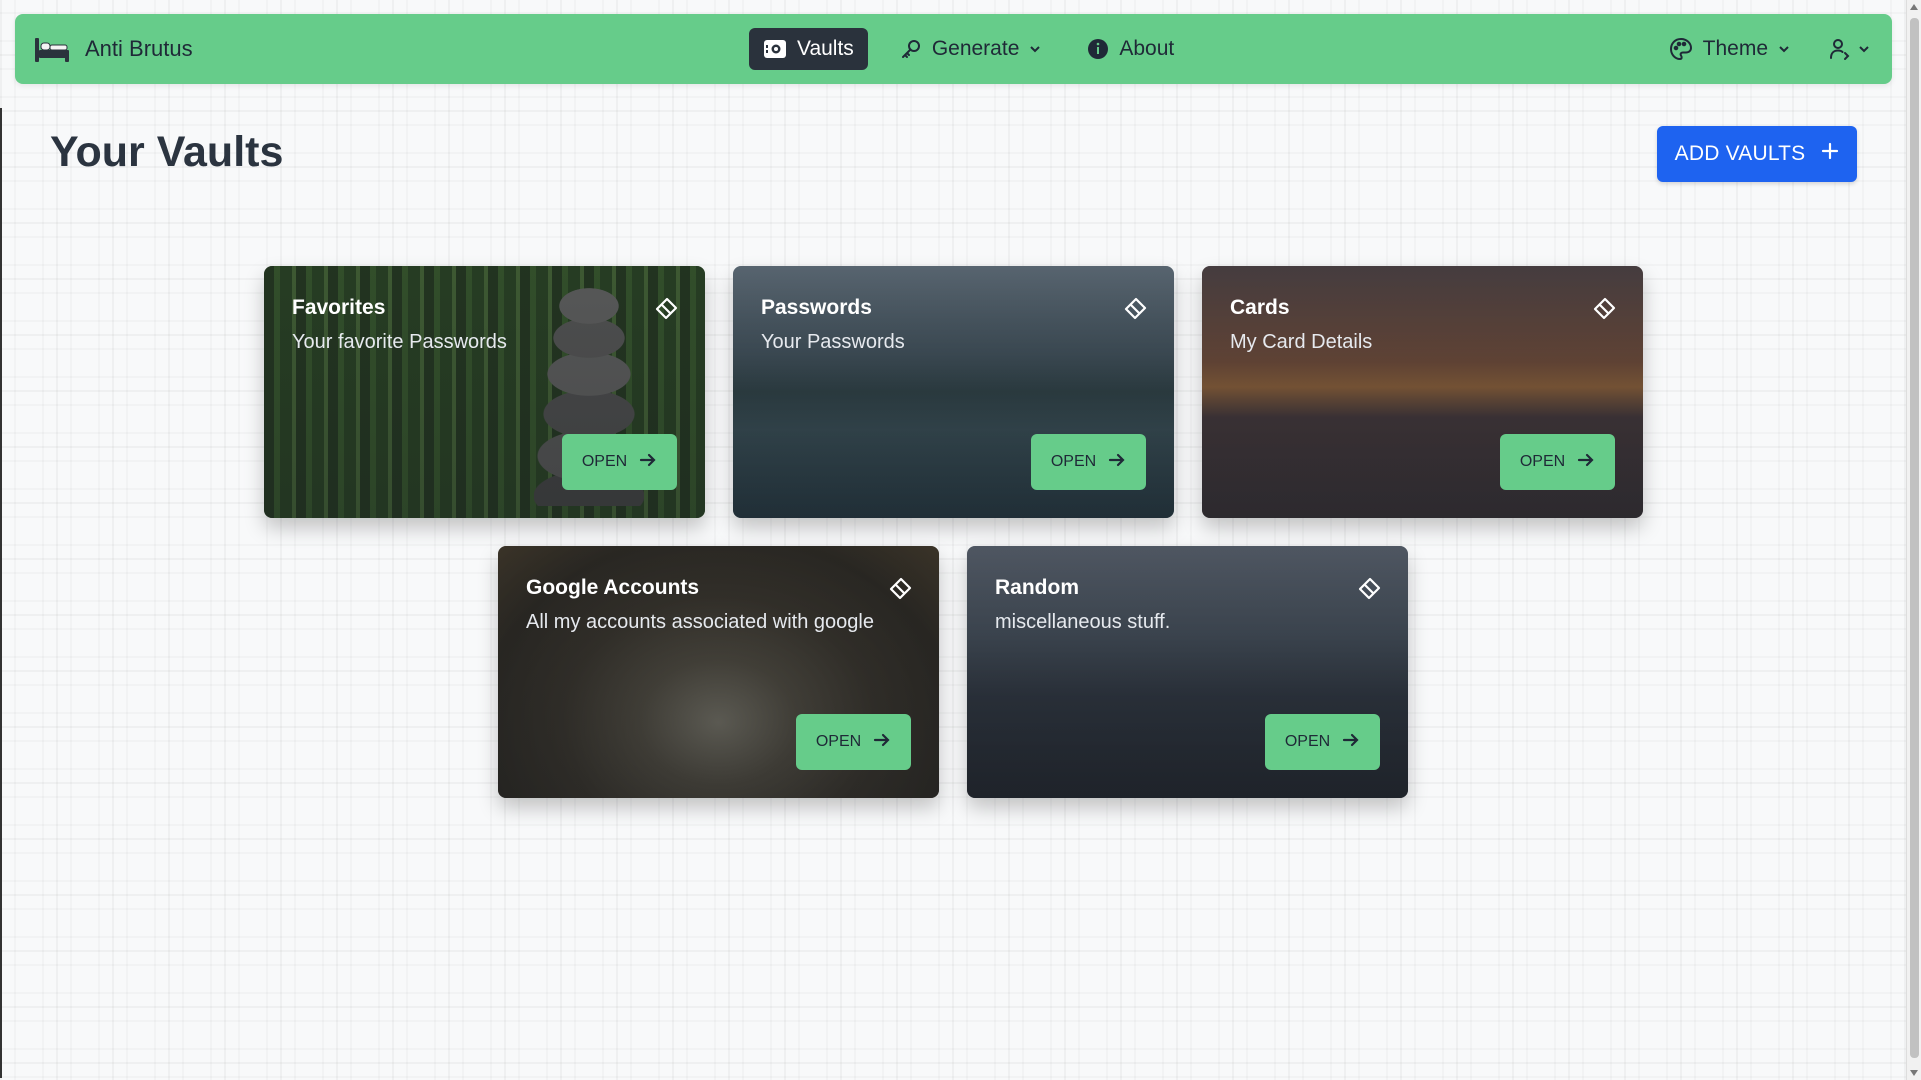 The width and height of the screenshot is (1921, 1080). I want to click on vault-title: Google Accounts, so click(613, 587).